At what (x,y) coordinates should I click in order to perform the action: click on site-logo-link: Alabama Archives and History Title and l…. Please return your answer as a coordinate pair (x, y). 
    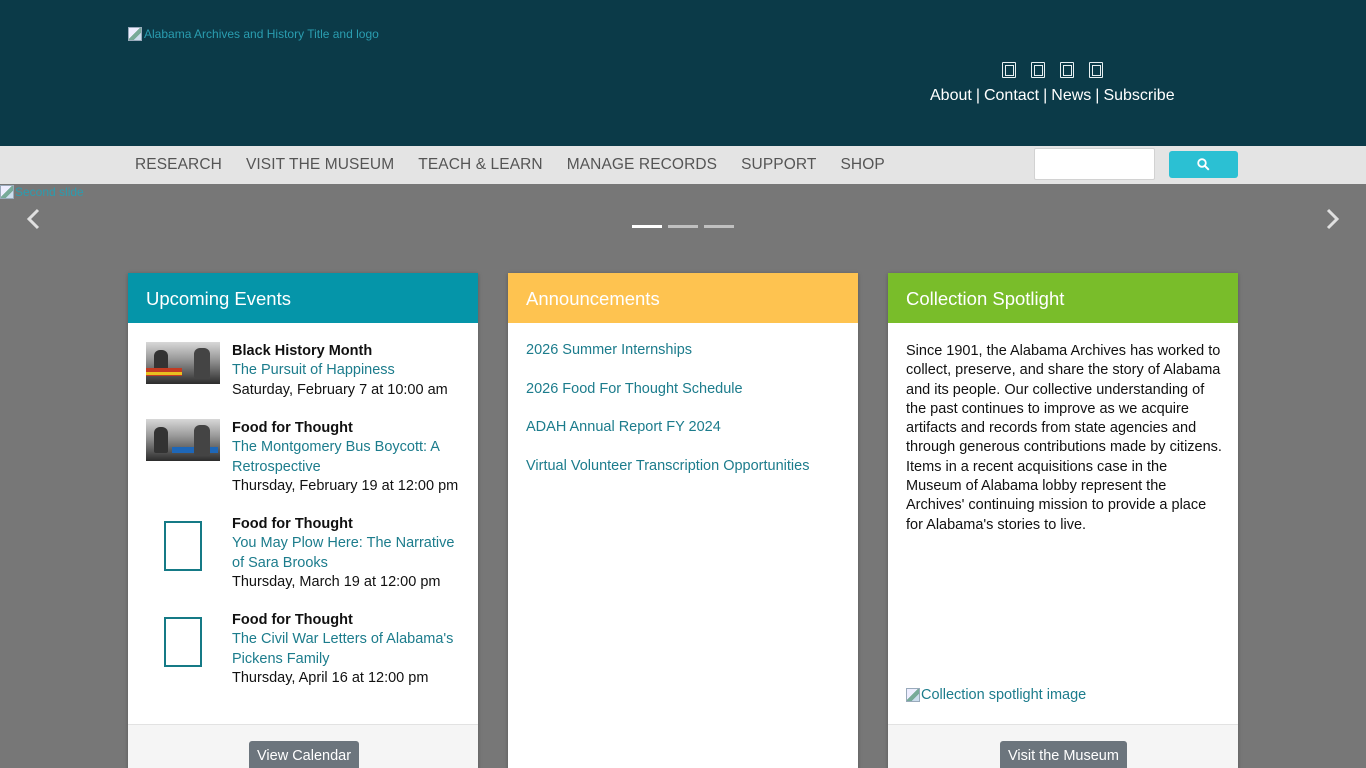
    Looking at the image, I should click on (253, 34).